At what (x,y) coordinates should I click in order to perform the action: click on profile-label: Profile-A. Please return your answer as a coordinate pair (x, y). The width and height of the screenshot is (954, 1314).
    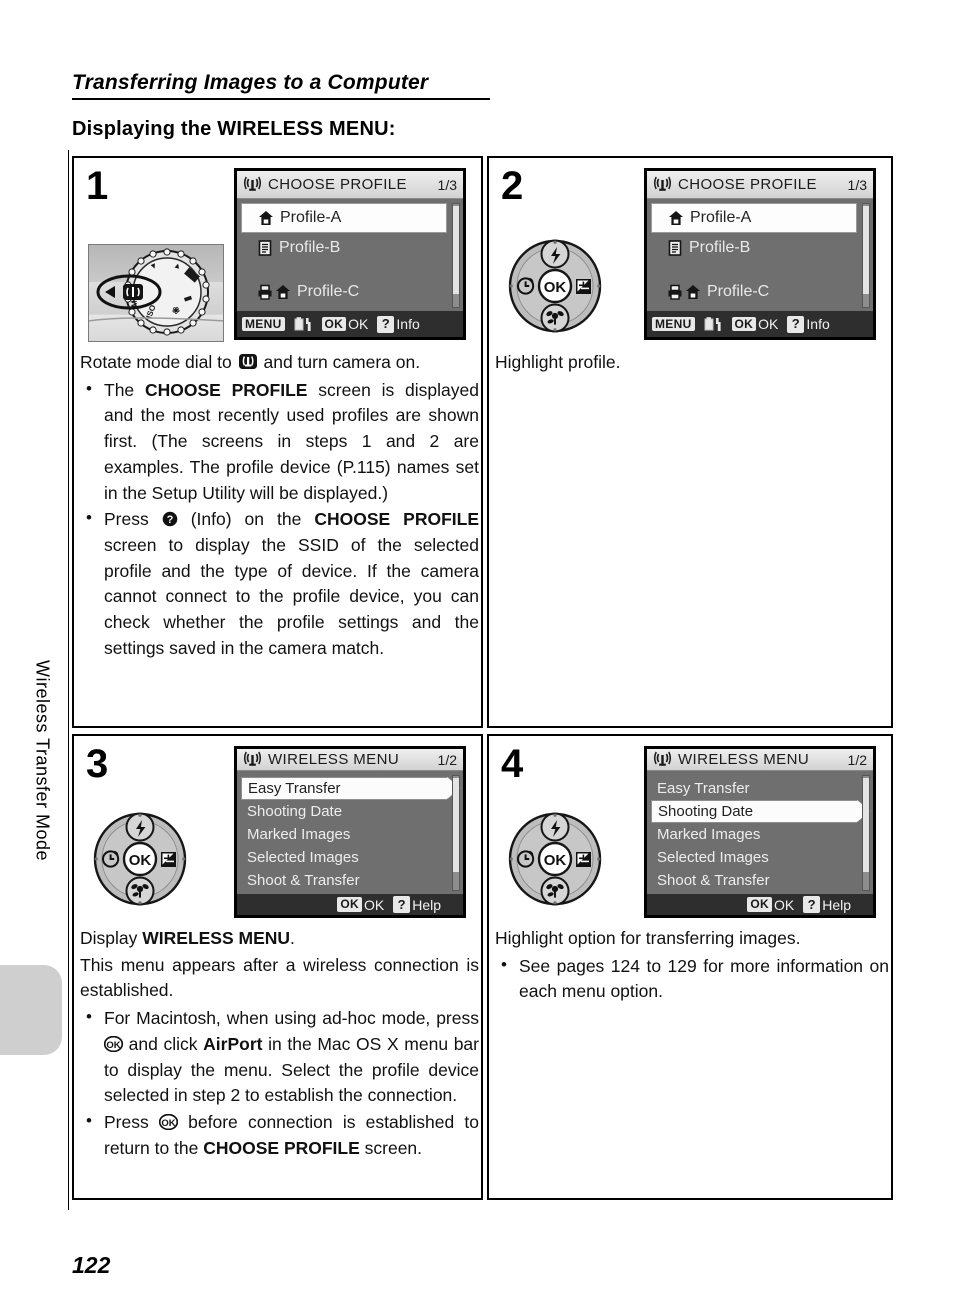
    Looking at the image, I should click on (721, 217).